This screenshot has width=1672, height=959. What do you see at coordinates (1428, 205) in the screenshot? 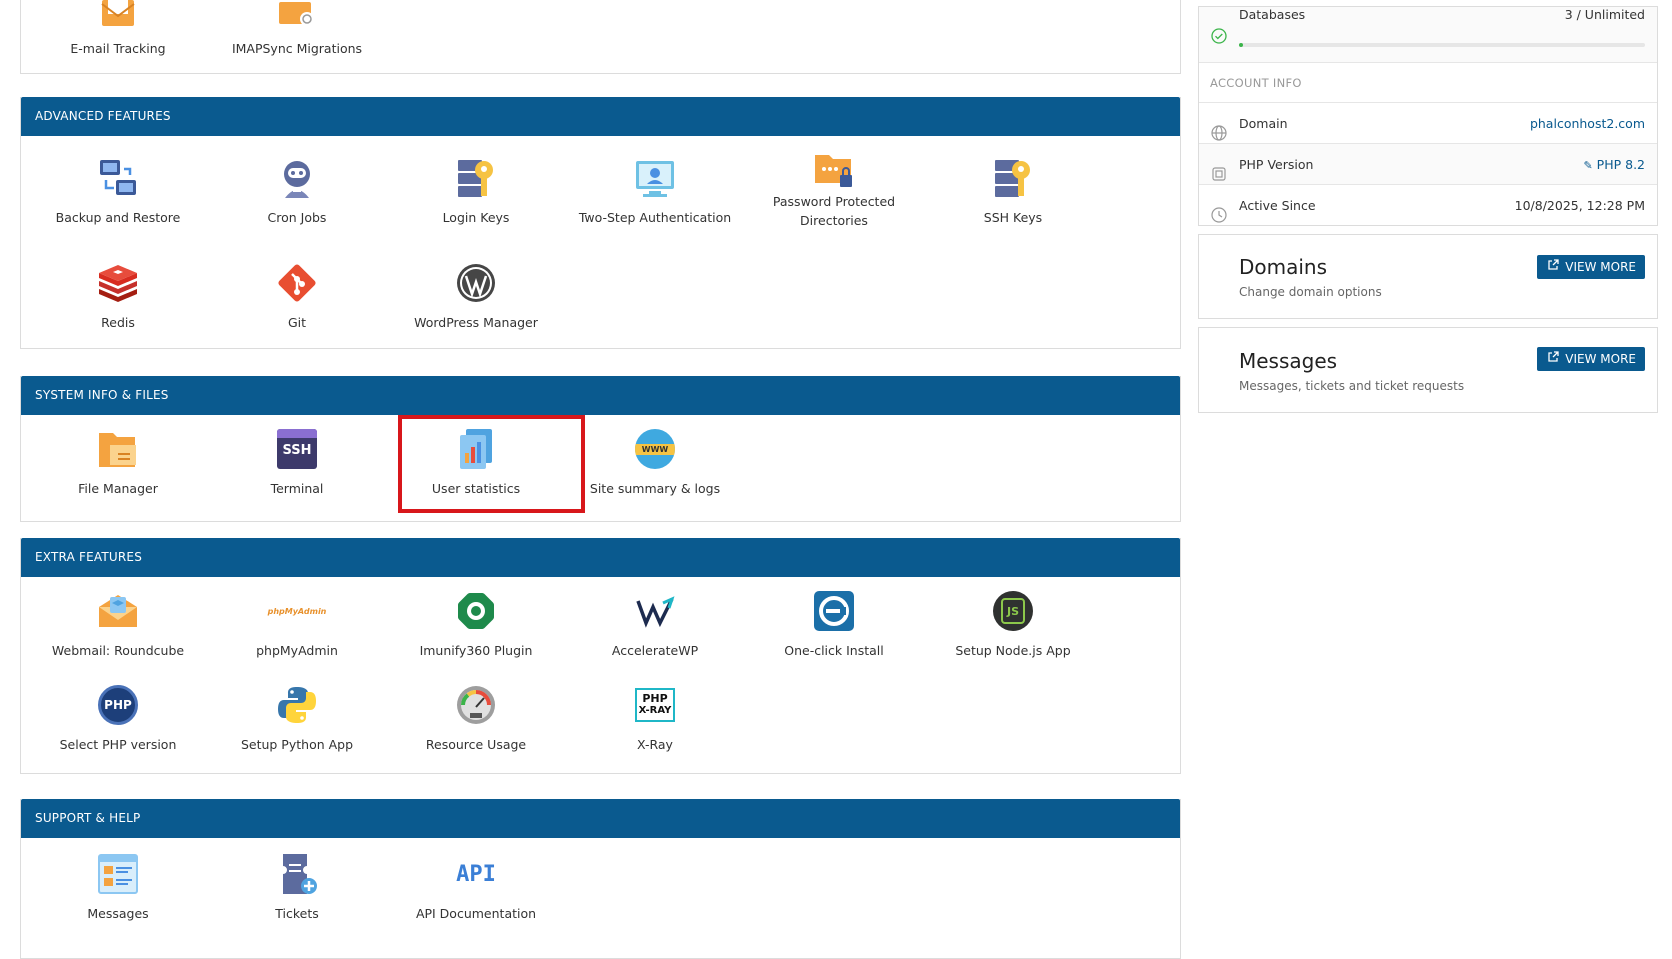
I see `active-since-row: Active Since 10/8/2025, 12:28 PM` at bounding box center [1428, 205].